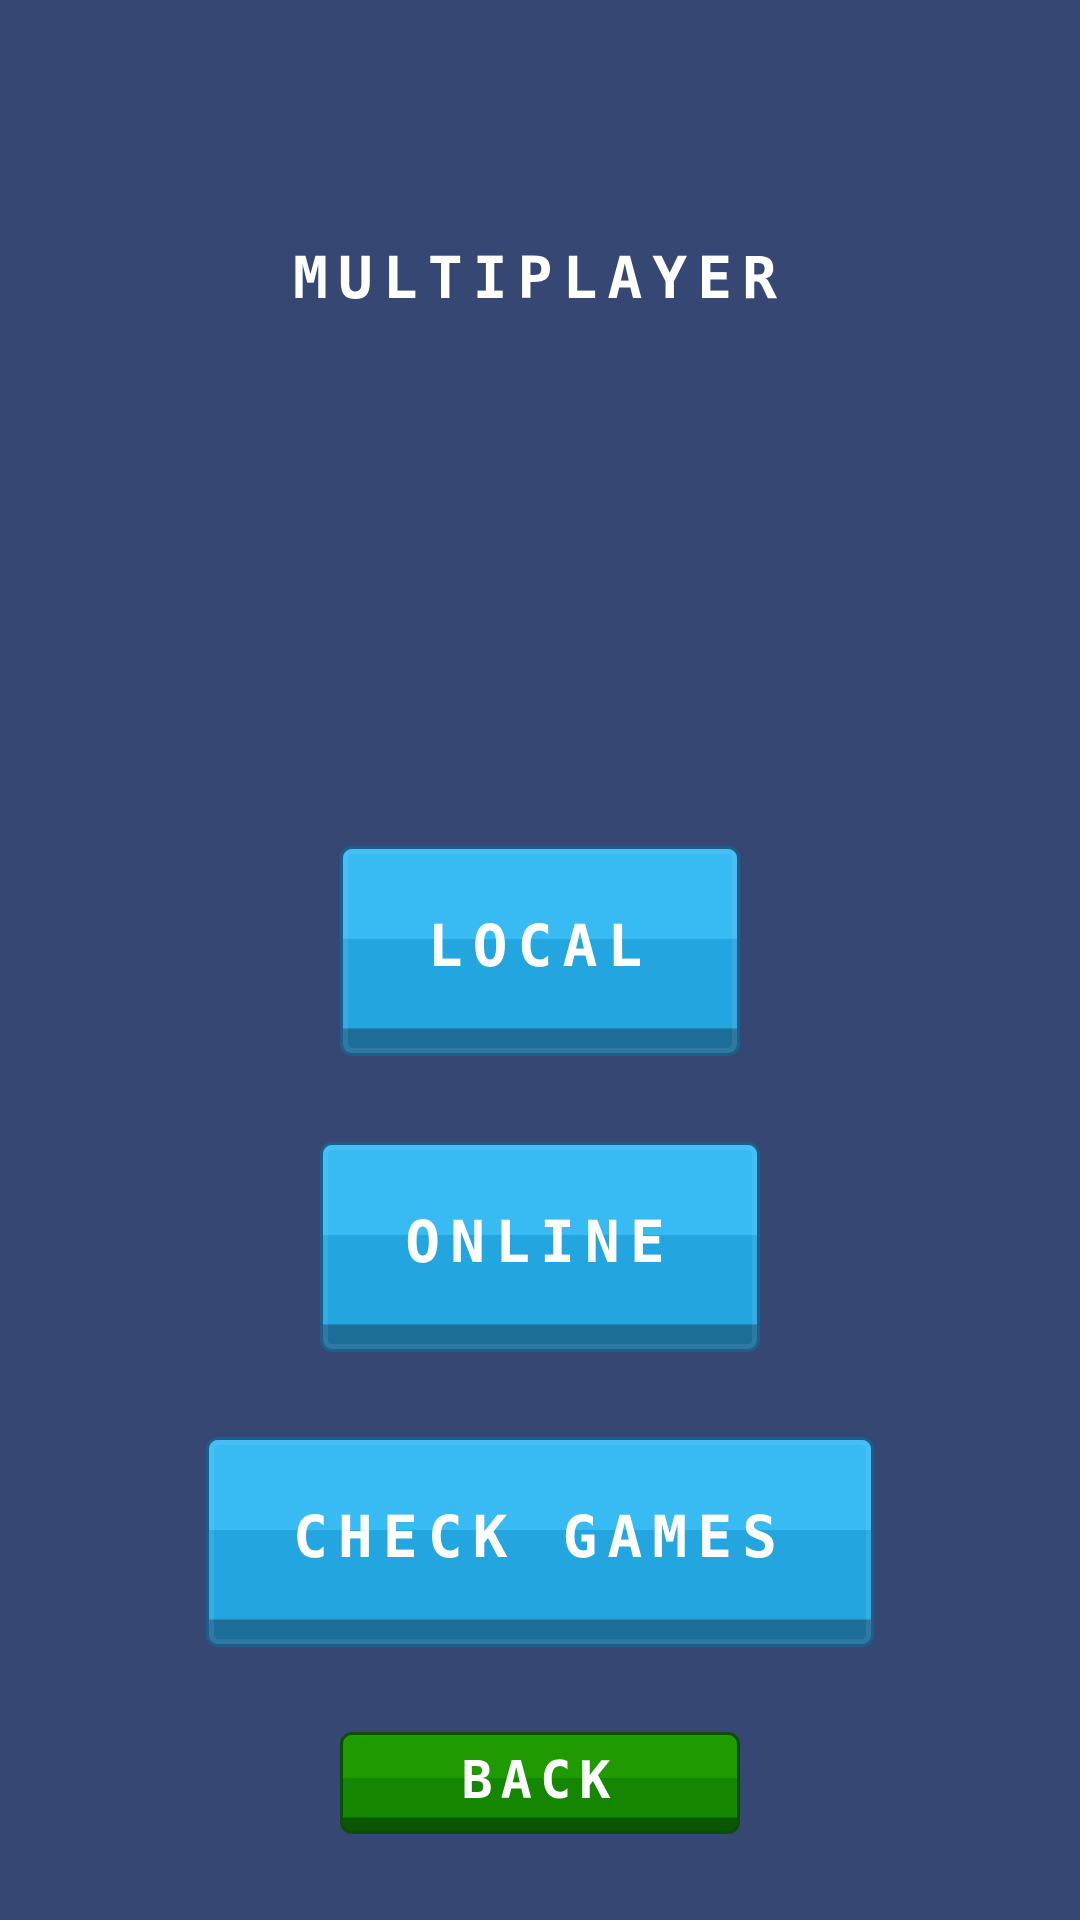 This screenshot has height=1920, width=1080. What do you see at coordinates (540, 278) in the screenshot?
I see `screen-title: MULTIPLAYER` at bounding box center [540, 278].